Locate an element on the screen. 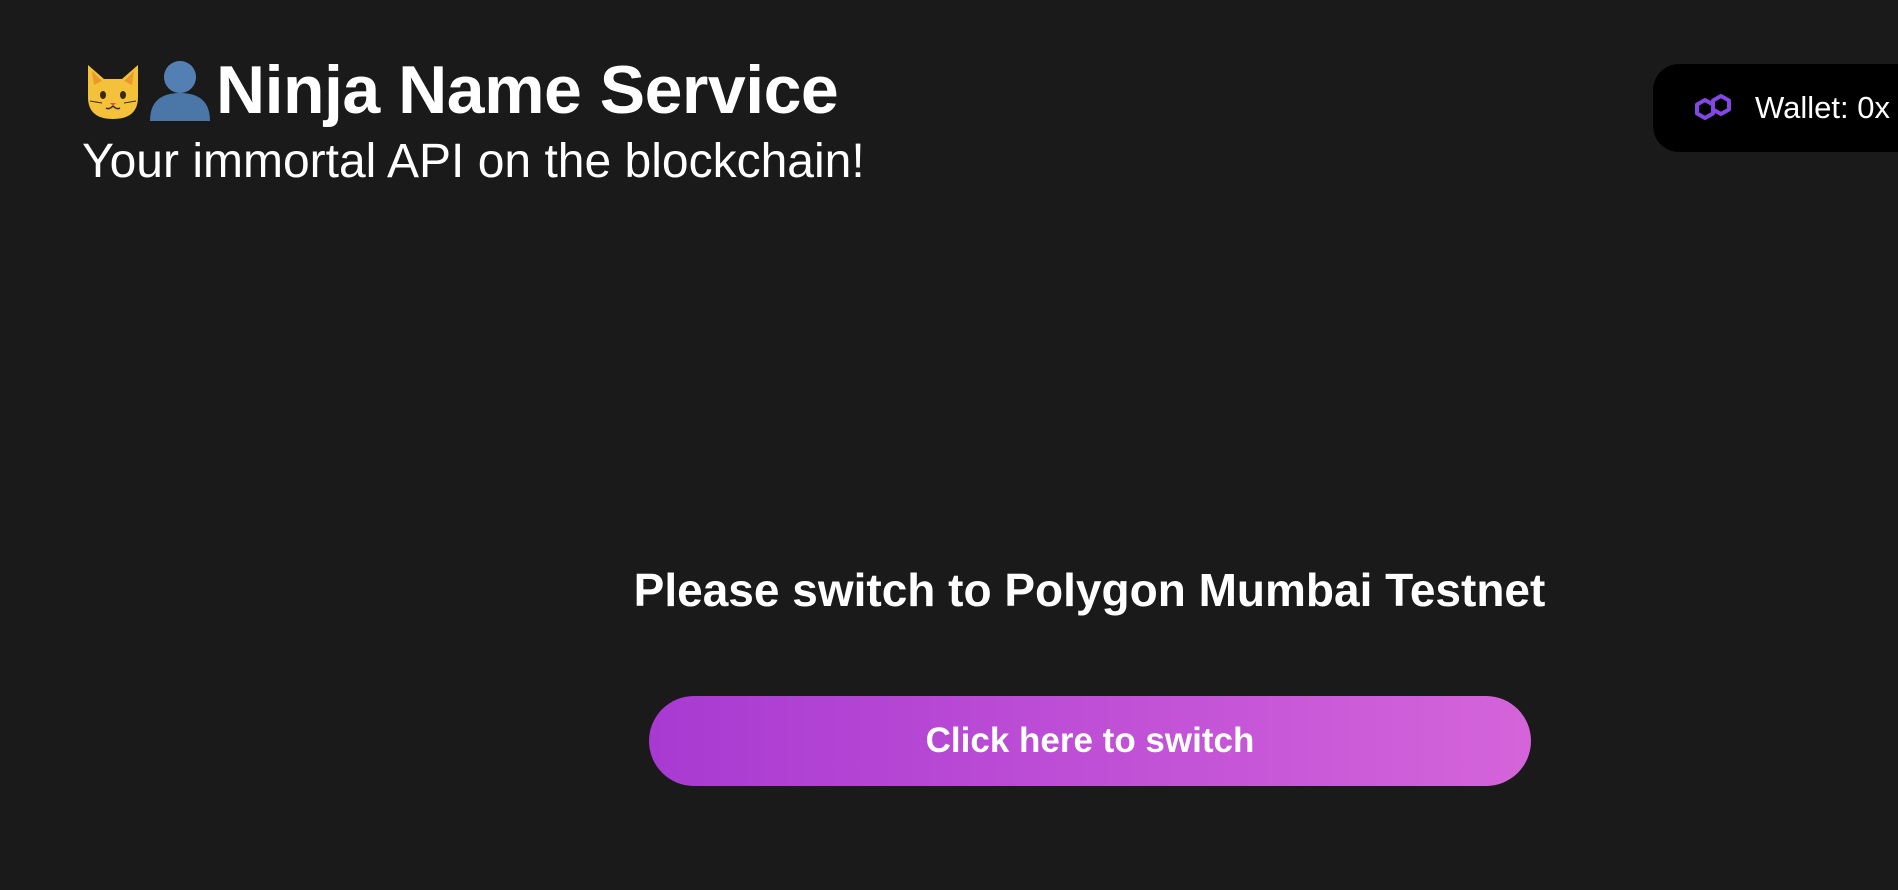  switch-network-button: Click here to switch is located at coordinates (1090, 741).